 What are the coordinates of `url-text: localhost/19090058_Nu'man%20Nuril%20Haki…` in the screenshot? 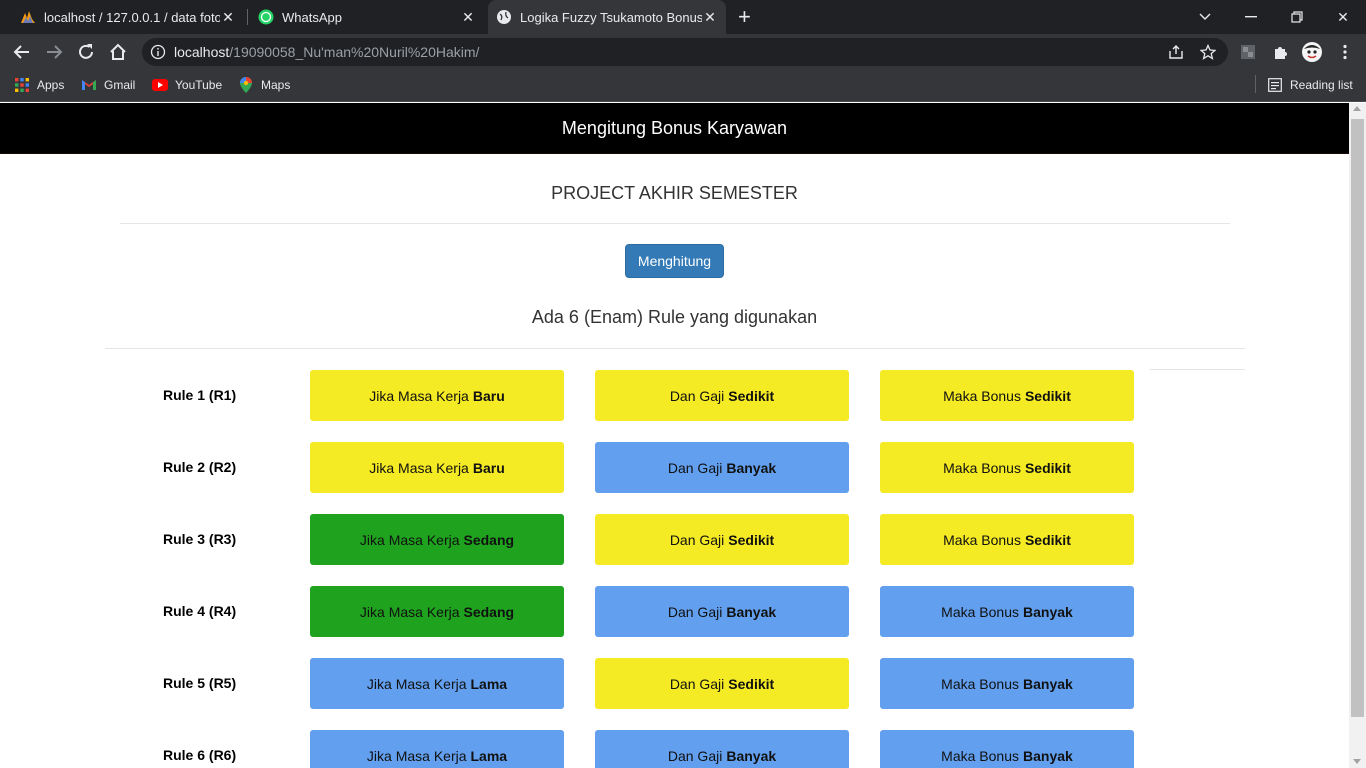 It's located at (326, 52).